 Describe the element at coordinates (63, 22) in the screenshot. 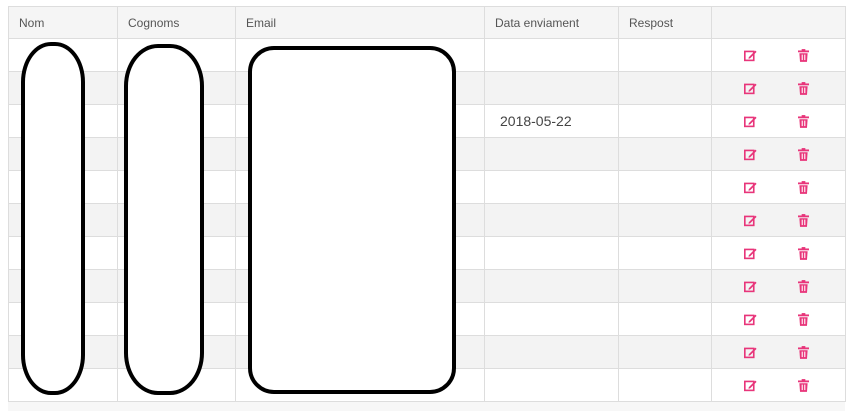

I see `column-header-nom: Nom` at that location.